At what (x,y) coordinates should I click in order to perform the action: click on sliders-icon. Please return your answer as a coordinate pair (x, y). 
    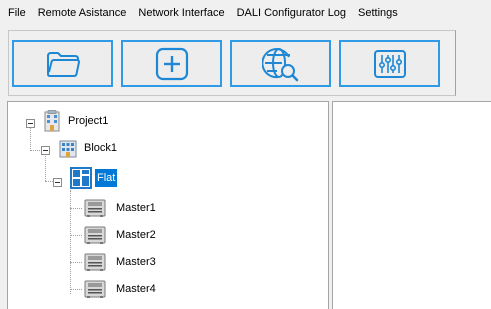
    Looking at the image, I should click on (389, 63).